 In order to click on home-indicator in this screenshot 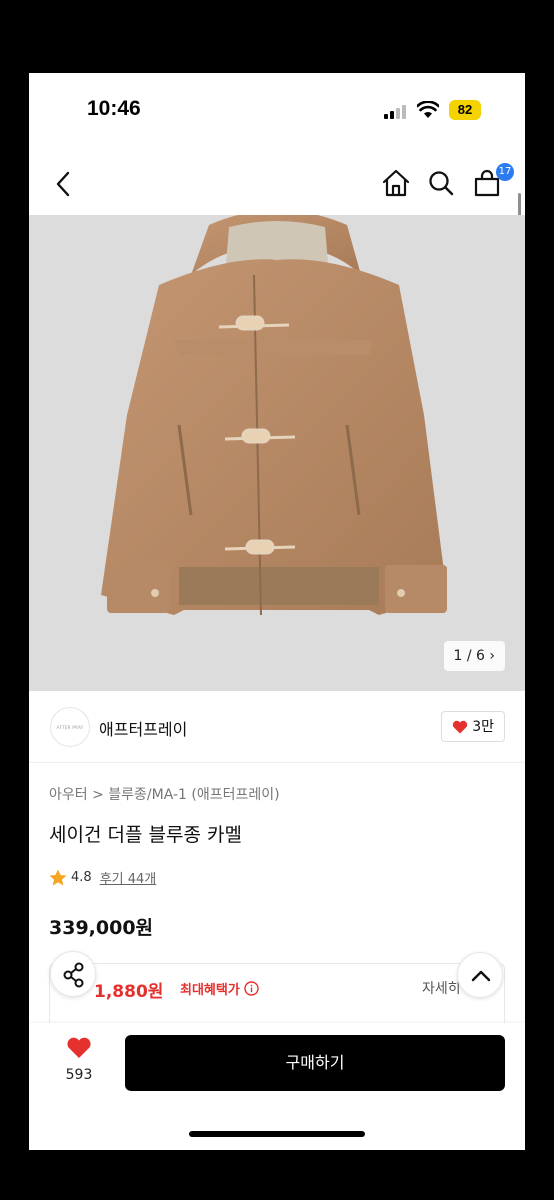, I will do `click(277, 1134)`.